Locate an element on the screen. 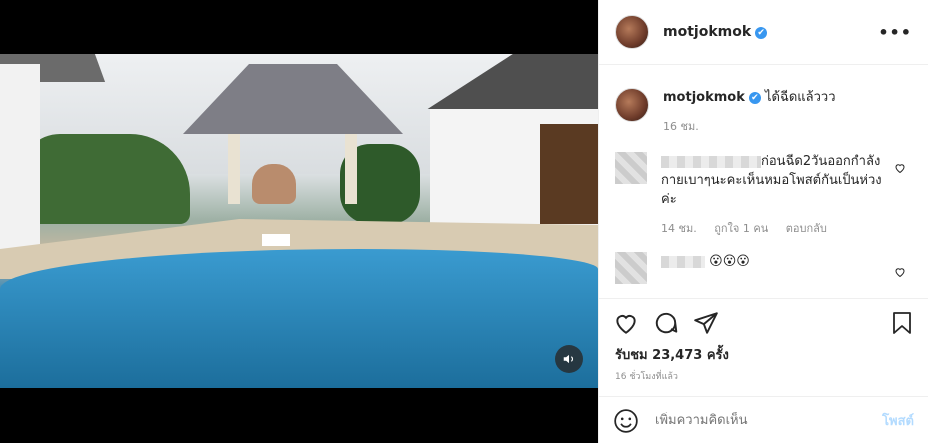  post-header: motjokmok ✔ ••• is located at coordinates (763, 32).